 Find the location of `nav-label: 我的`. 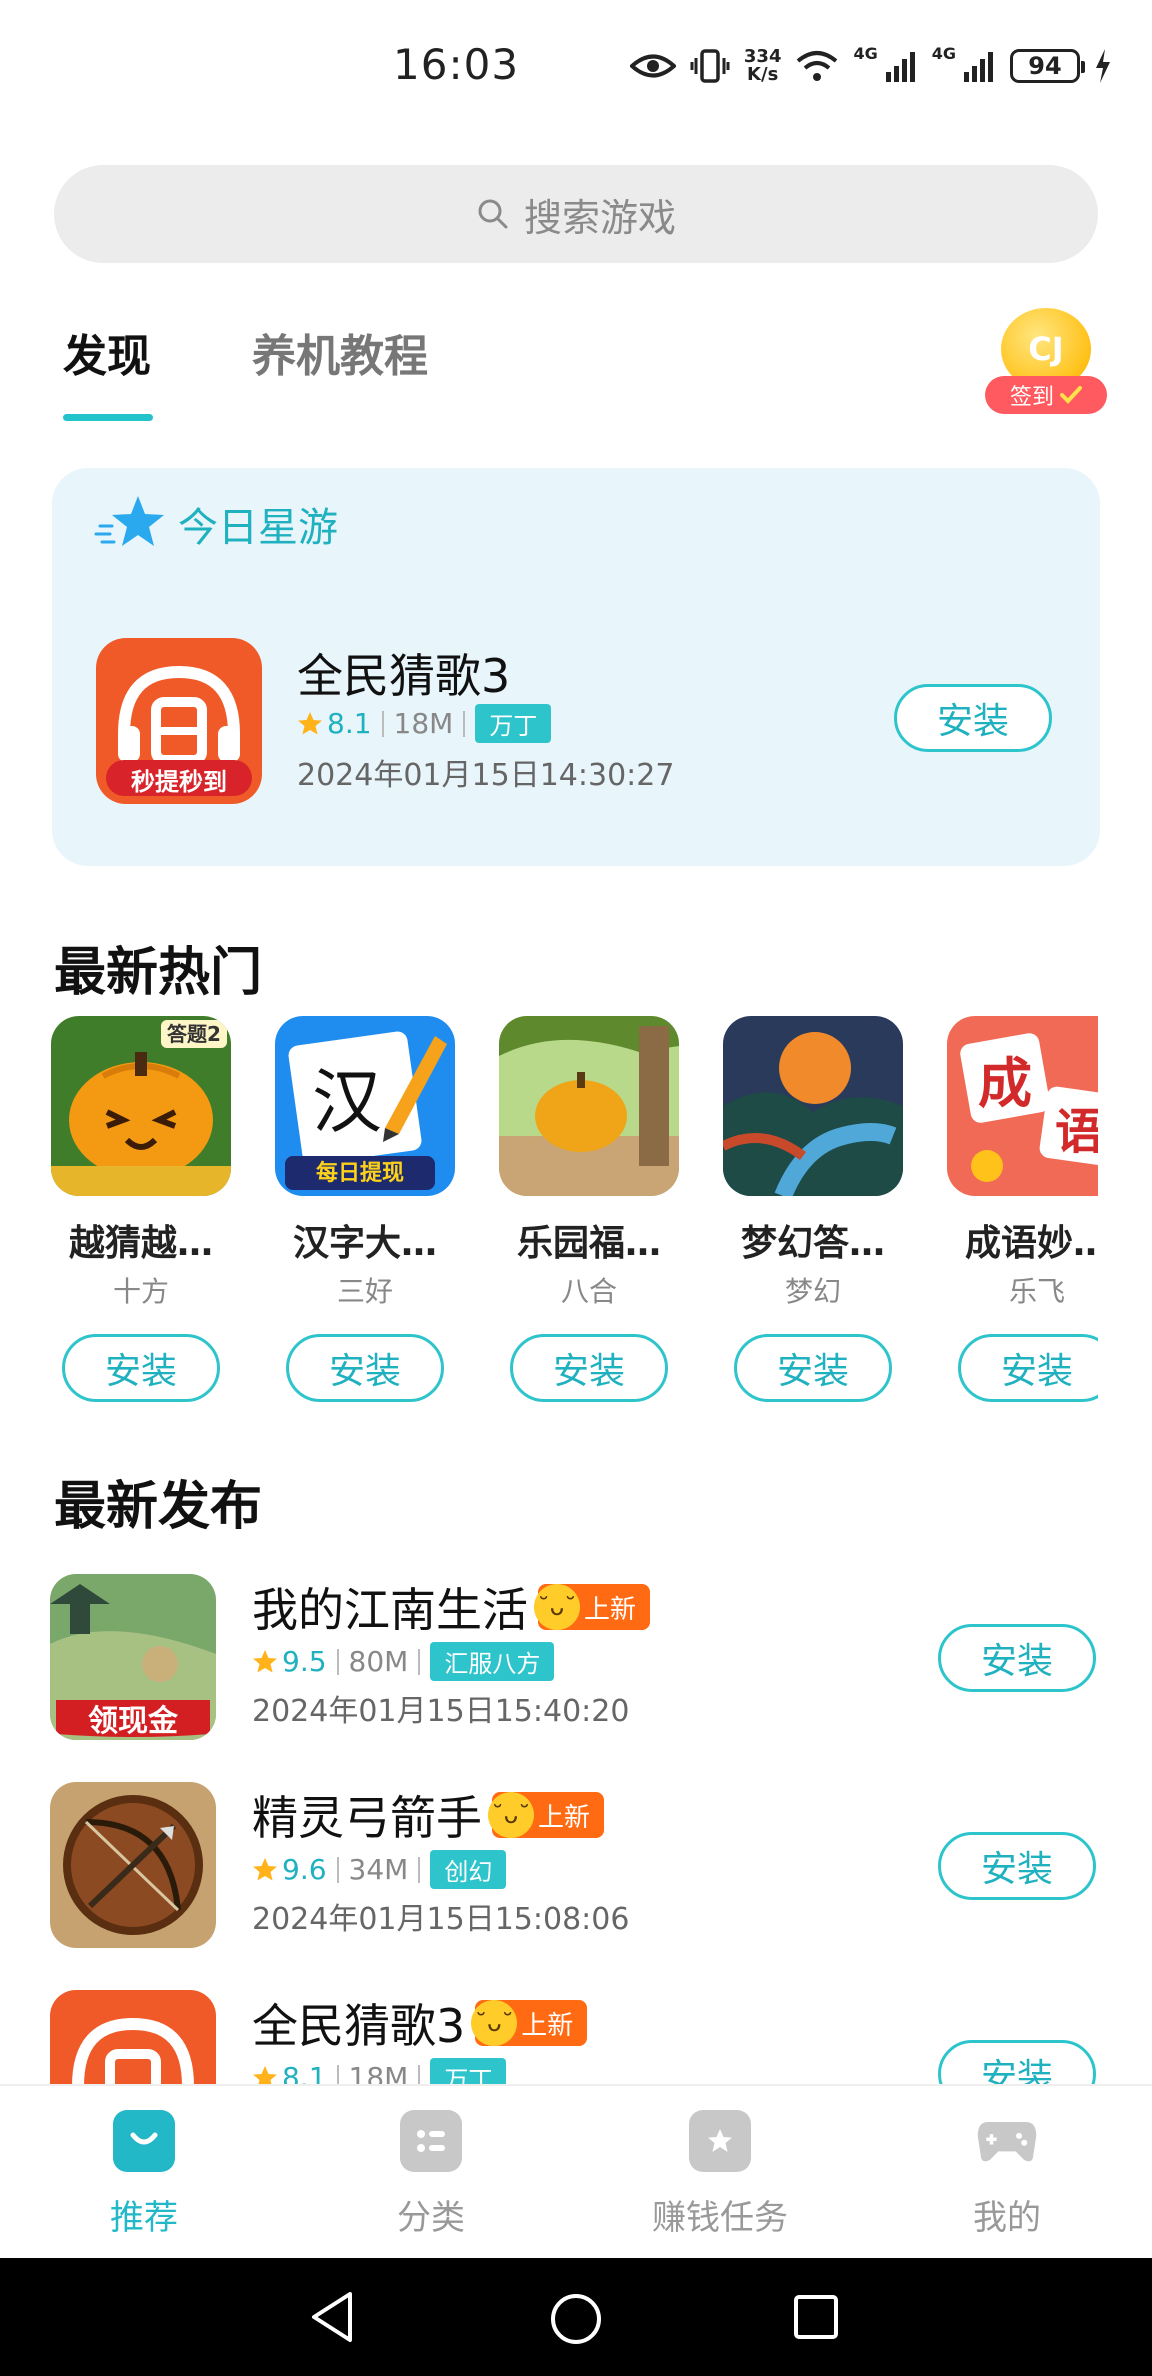

nav-label: 我的 is located at coordinates (1007, 2218).